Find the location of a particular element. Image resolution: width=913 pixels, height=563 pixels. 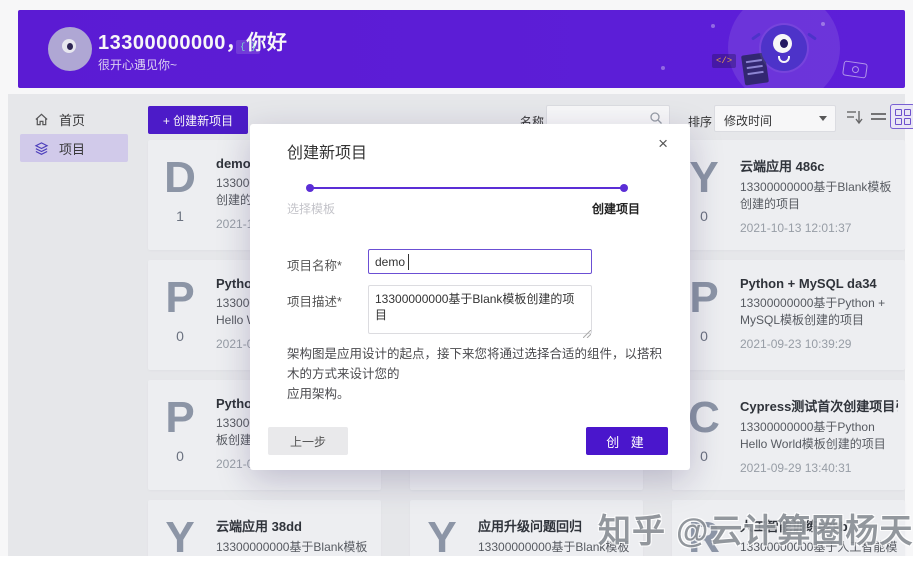

project-name-label: 项目名称* is located at coordinates (314, 266).